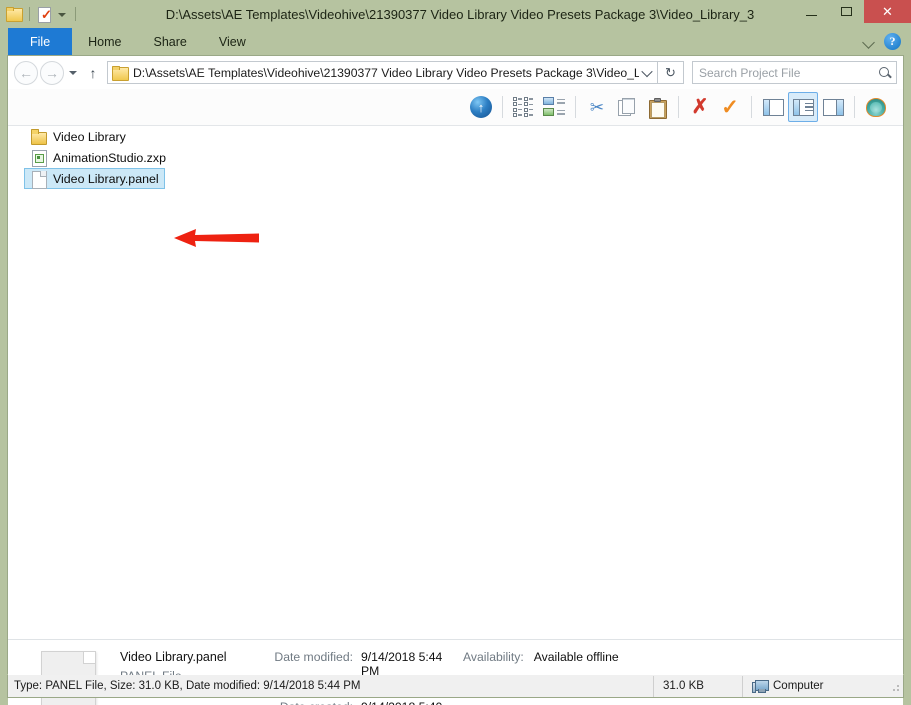  I want to click on window-controls: ✕, so click(852, 14).